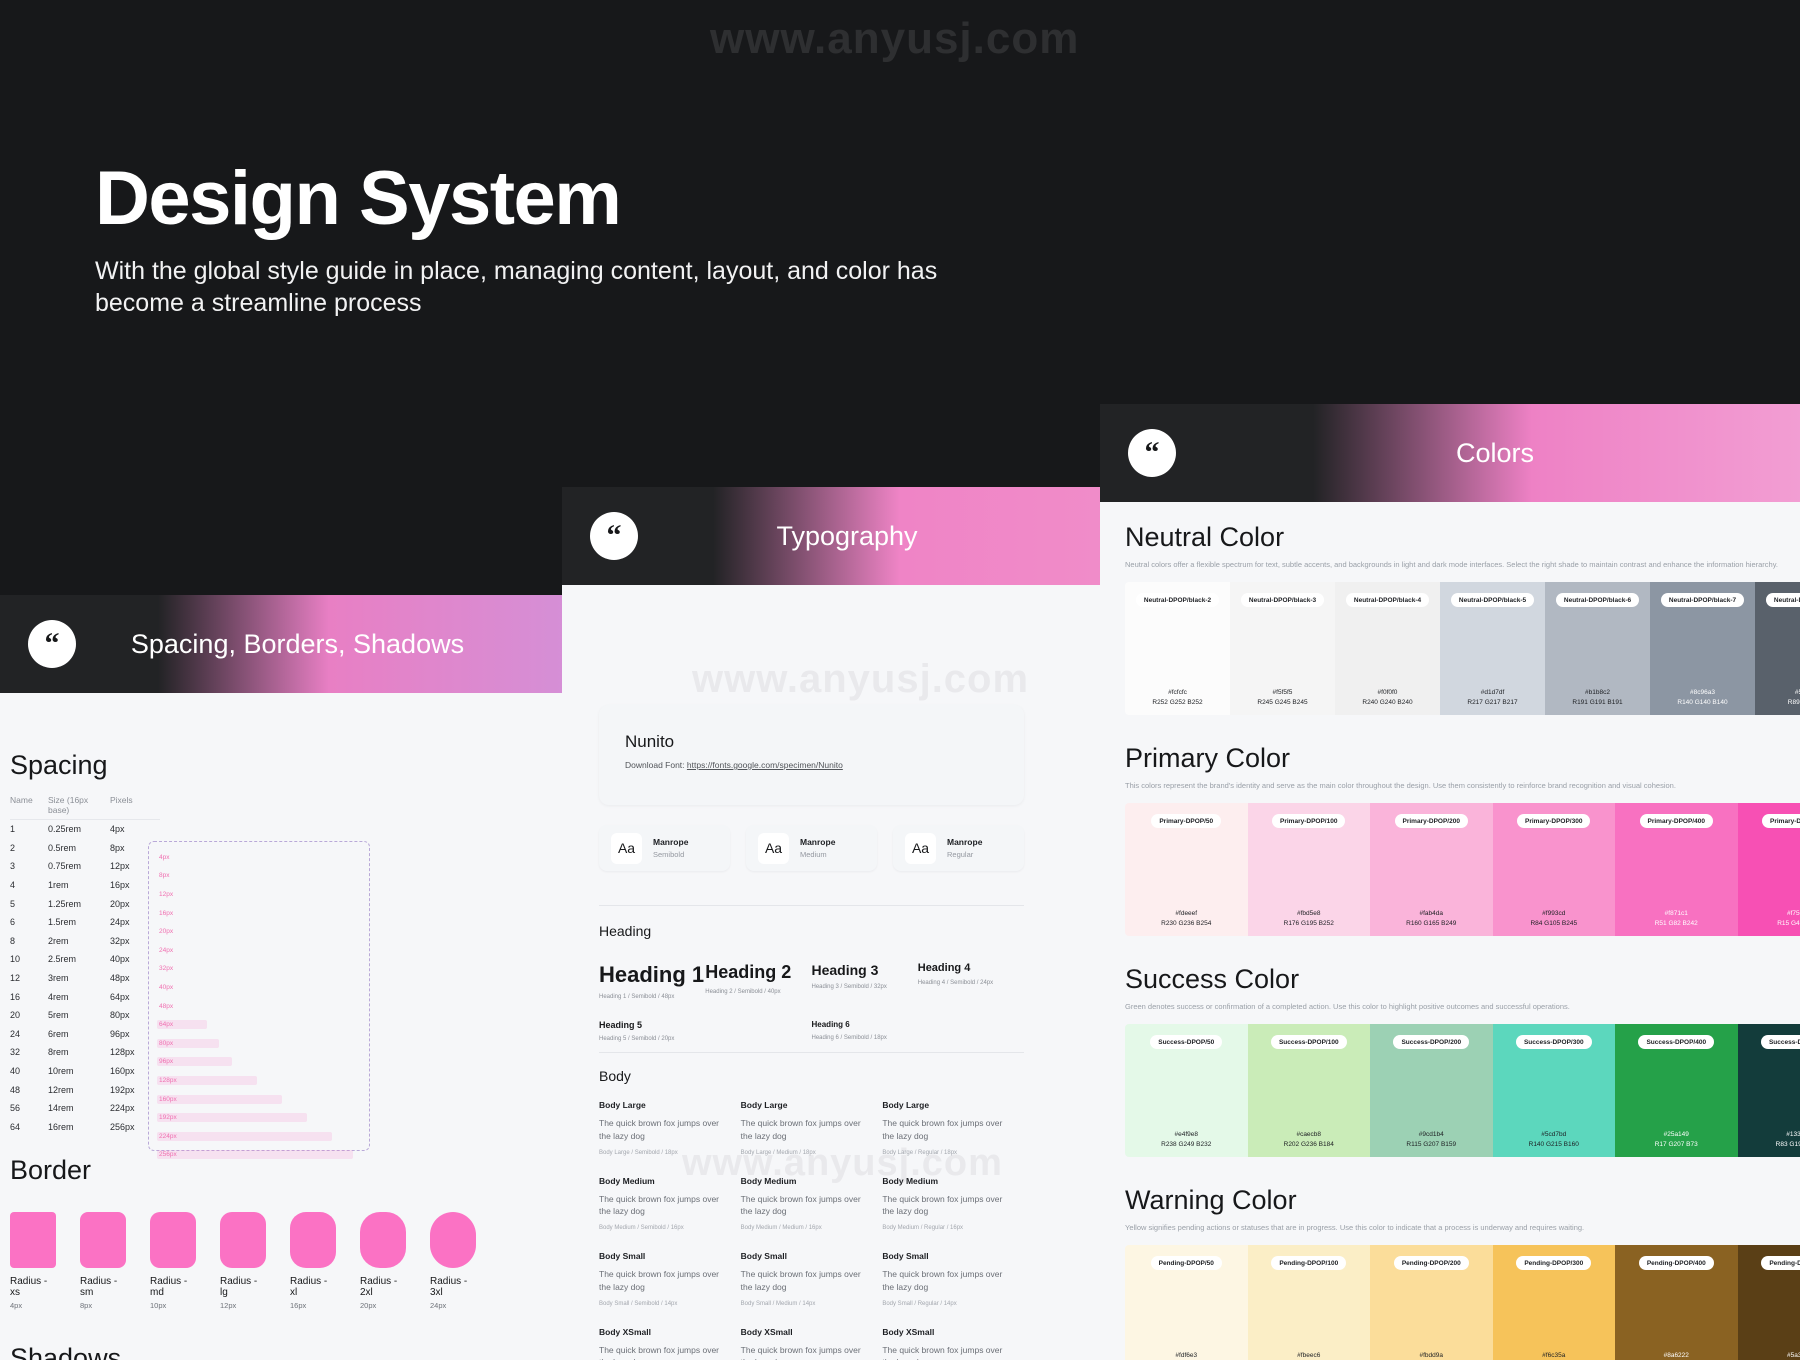 Image resolution: width=1800 pixels, height=1360 pixels. I want to click on color-swatch: Success-DPOP/500 #133c3bR83 G195 B117, so click(1768, 1090).